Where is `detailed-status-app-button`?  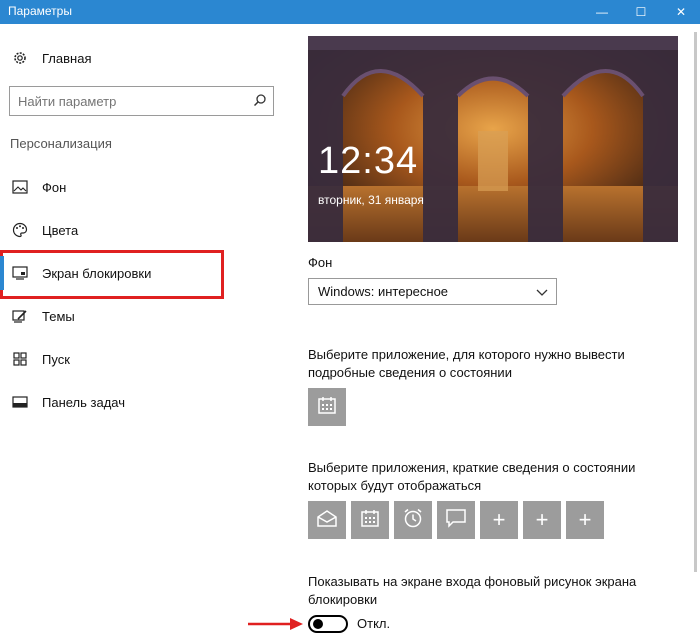
detailed-status-app-button is located at coordinates (327, 407).